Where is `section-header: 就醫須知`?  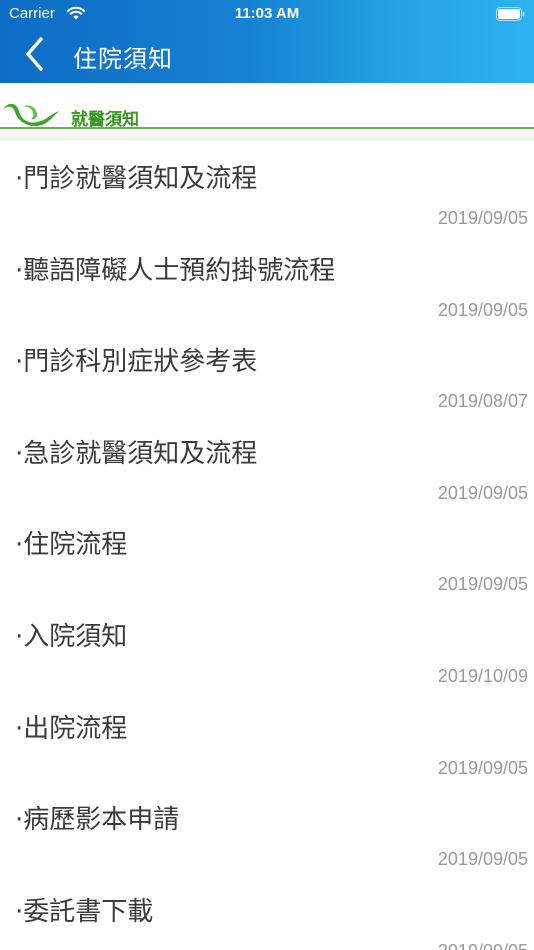
section-header: 就醫須知 is located at coordinates (267, 112).